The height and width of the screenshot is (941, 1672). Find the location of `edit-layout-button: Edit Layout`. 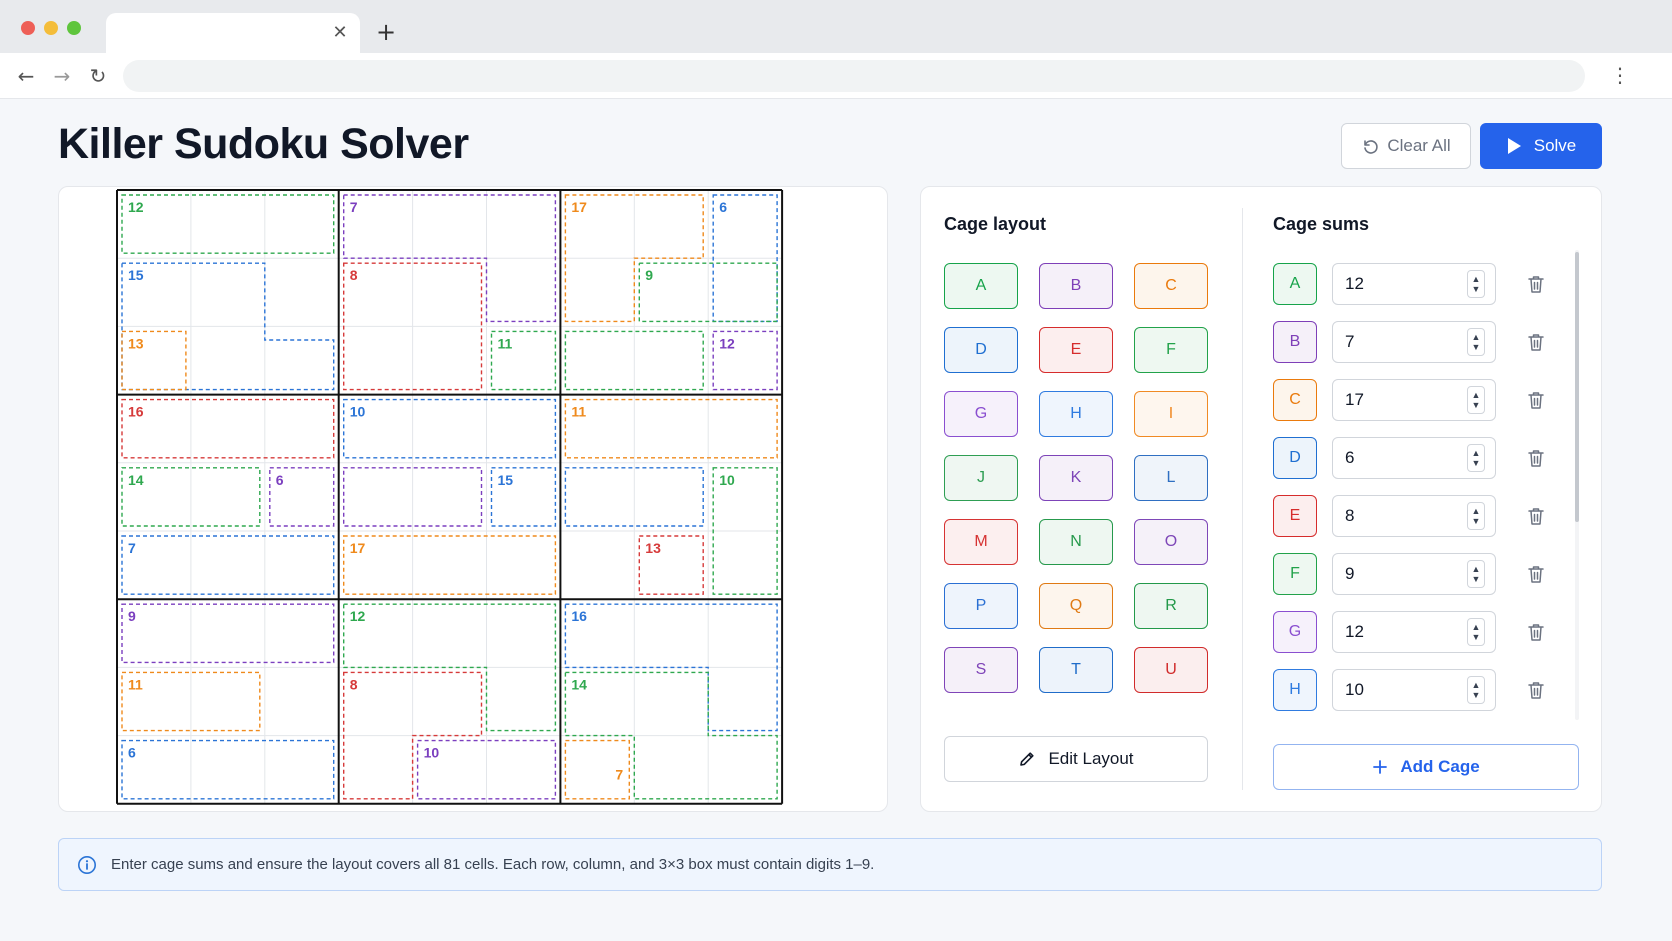

edit-layout-button: Edit Layout is located at coordinates (1076, 759).